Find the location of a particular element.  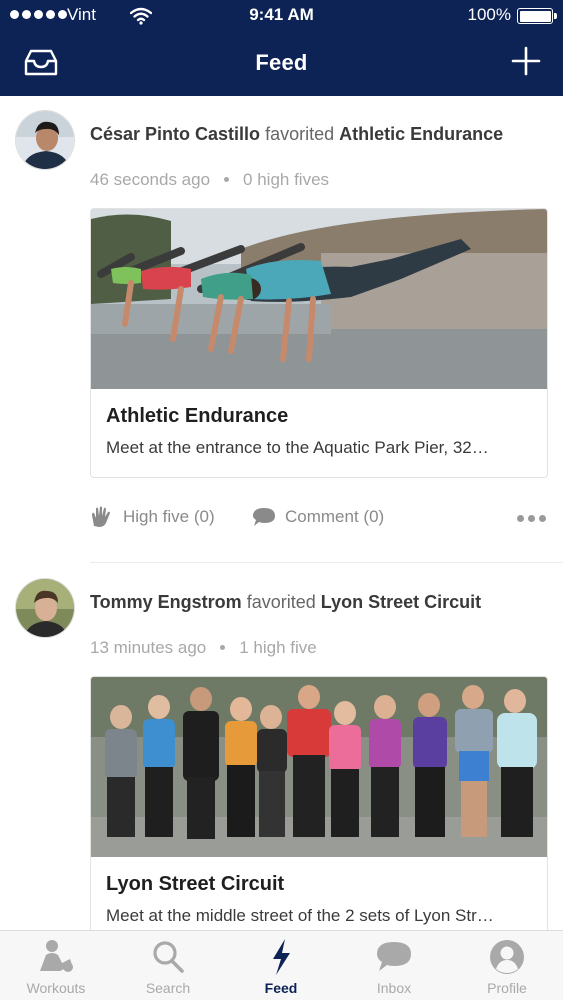

comment-bubble-icon is located at coordinates (264, 517).